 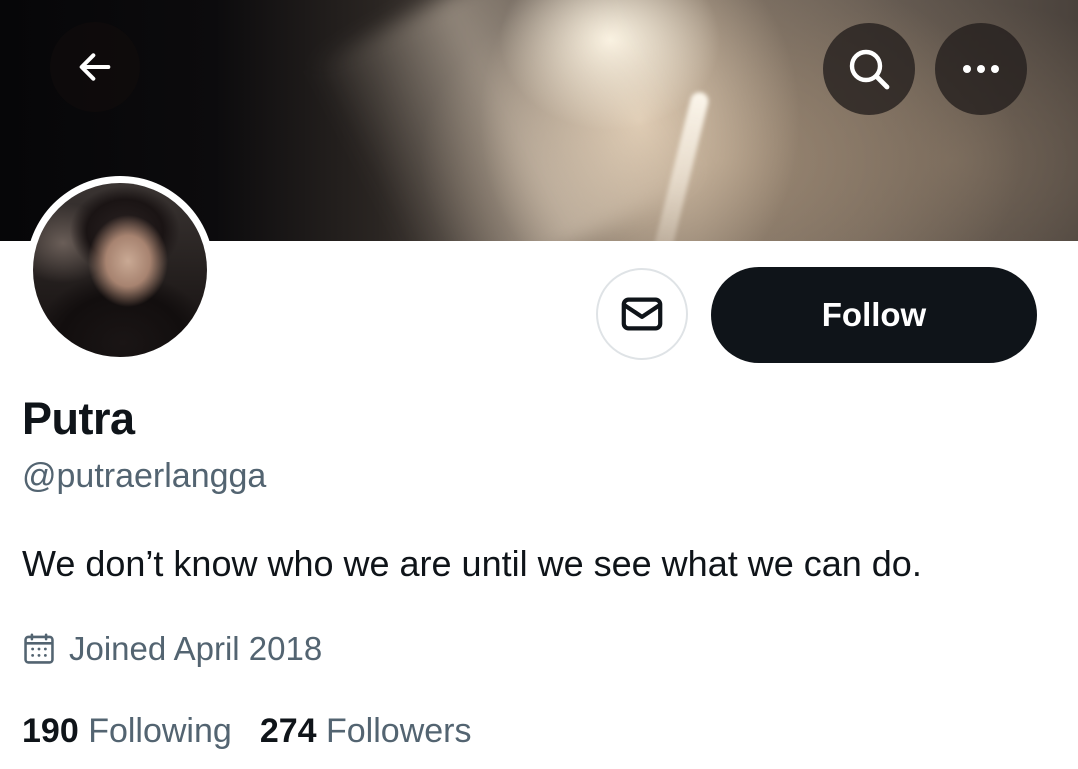 I want to click on username-handle: @putraerlangga, so click(x=144, y=476).